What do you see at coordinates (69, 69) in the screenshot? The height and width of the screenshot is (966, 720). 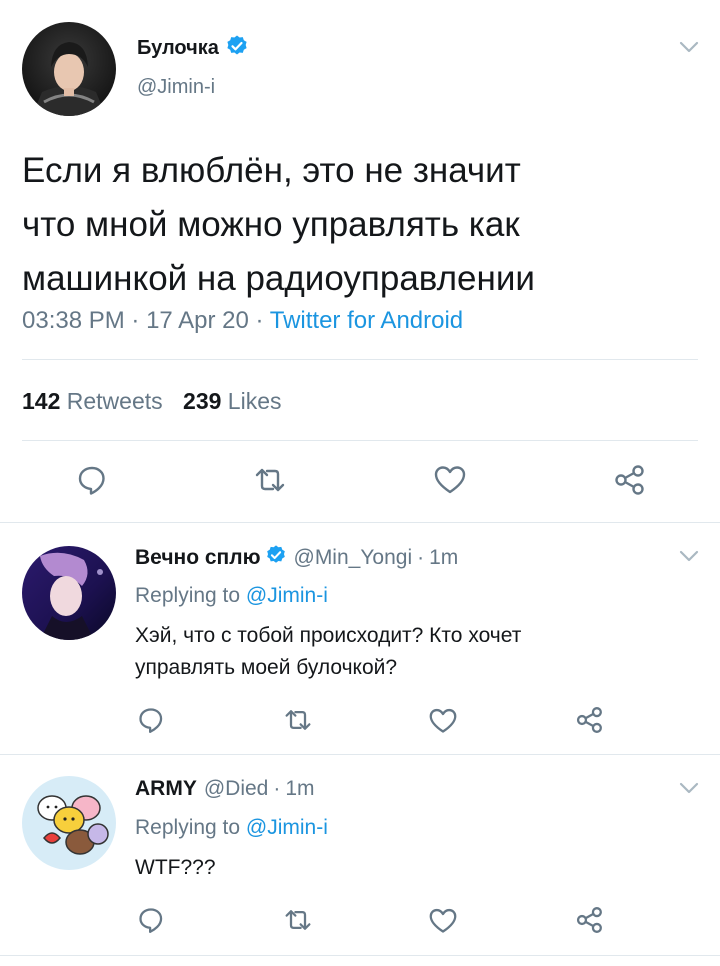 I see `avatar-main` at bounding box center [69, 69].